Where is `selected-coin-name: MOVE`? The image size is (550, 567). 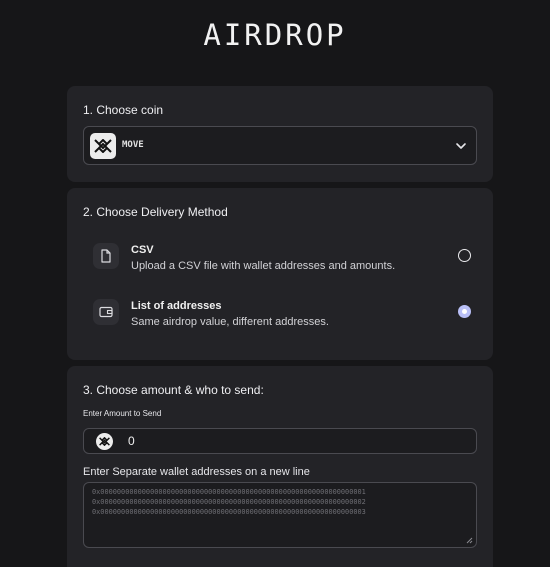
selected-coin-name: MOVE is located at coordinates (133, 145).